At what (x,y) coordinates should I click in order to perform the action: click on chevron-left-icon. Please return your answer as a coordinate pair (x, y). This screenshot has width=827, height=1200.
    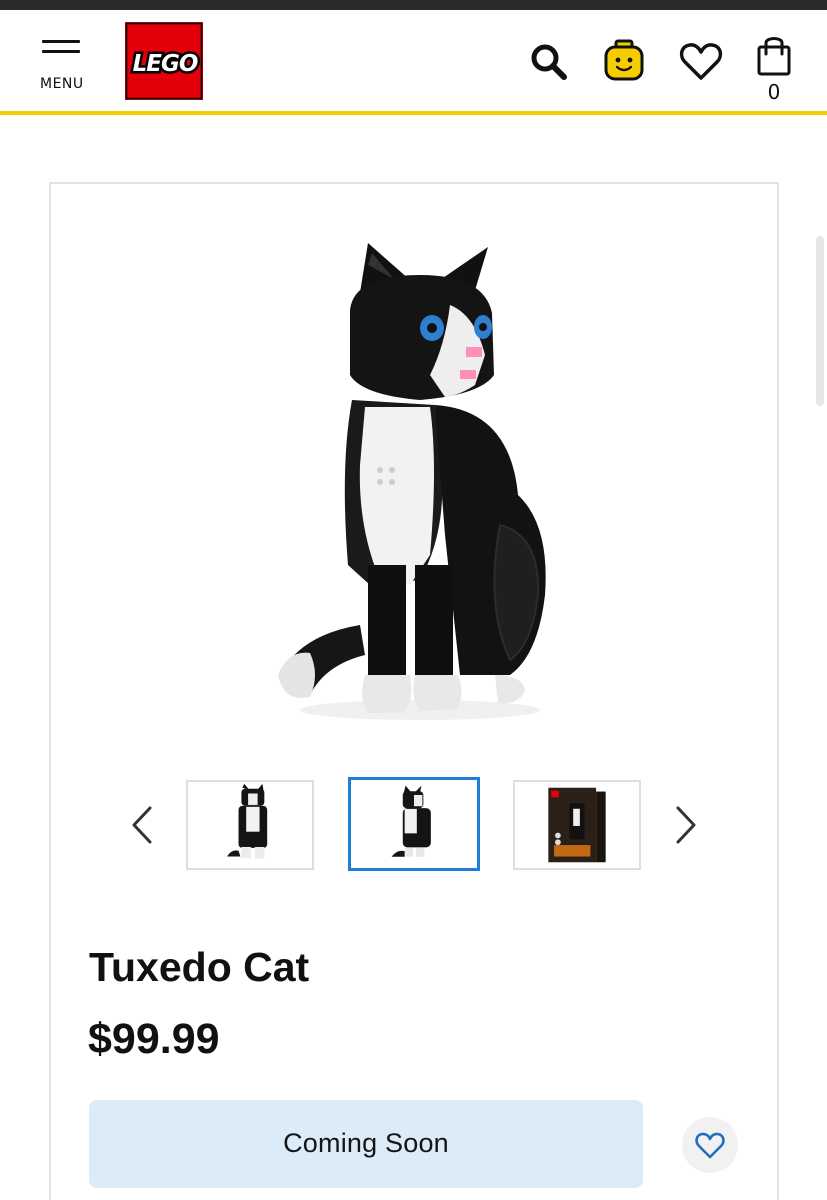
    Looking at the image, I should click on (142, 825).